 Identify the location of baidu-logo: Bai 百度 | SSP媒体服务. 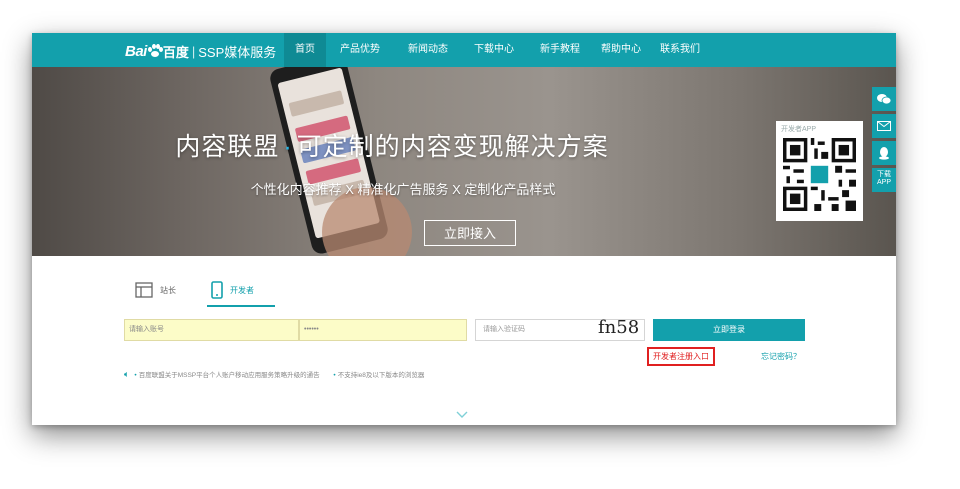
(200, 51).